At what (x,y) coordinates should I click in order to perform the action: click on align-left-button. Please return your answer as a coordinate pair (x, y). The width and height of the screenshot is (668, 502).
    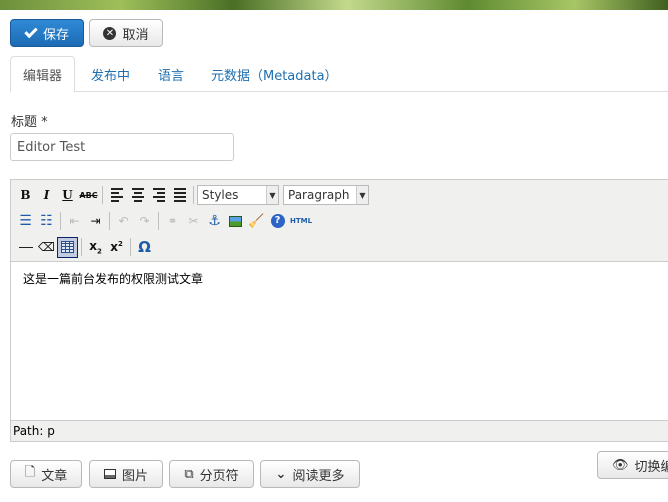
    Looking at the image, I should click on (116, 195).